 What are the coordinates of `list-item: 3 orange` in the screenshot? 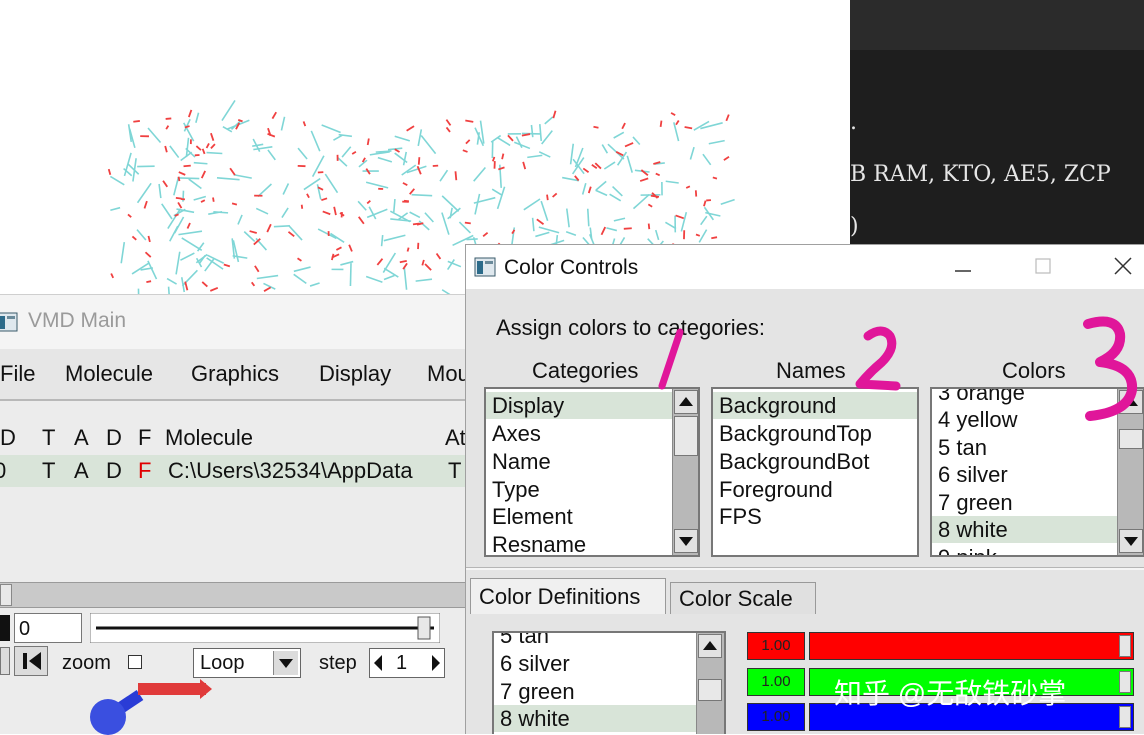 It's located at (981, 396).